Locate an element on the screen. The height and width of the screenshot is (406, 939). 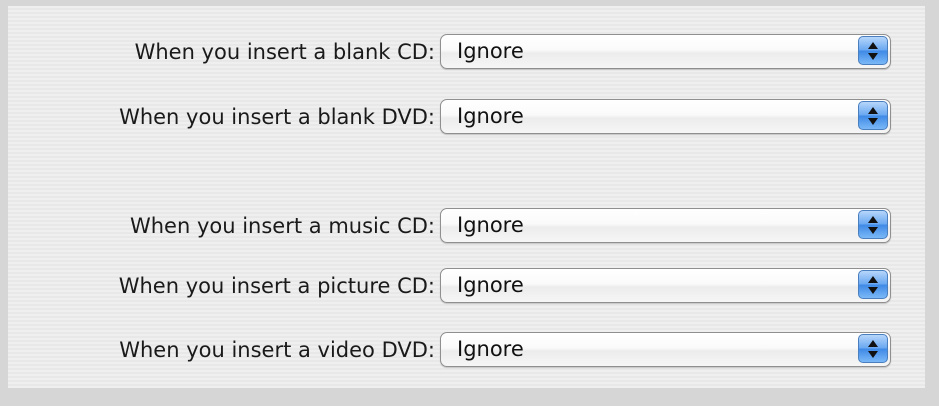
video-dvd-popup-button: Ignore is located at coordinates (665, 349).